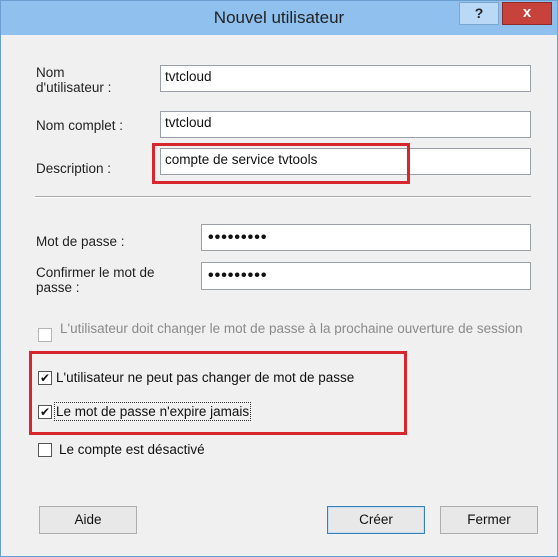 This screenshot has width=558, height=557. Describe the element at coordinates (366, 237) in the screenshot. I see `password-field: •••••••••` at that location.